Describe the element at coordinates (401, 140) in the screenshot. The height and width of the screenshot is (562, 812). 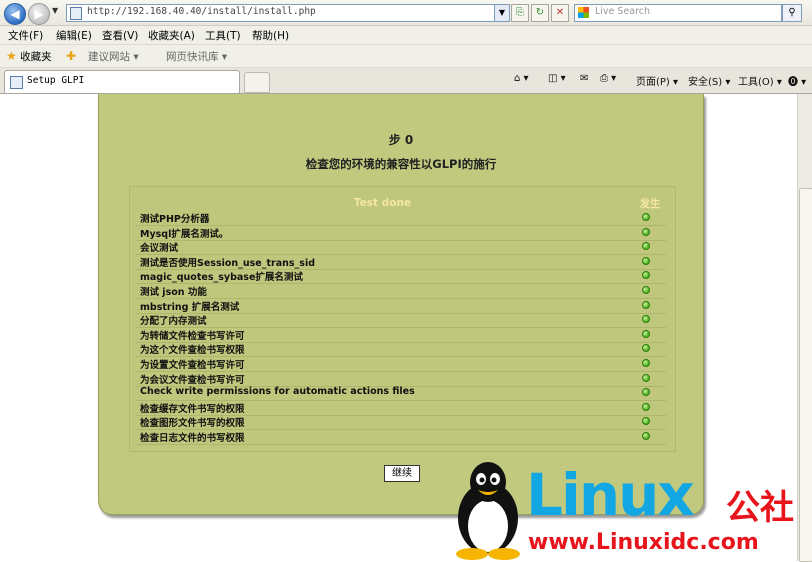
I see `step-title: 步 0` at that location.